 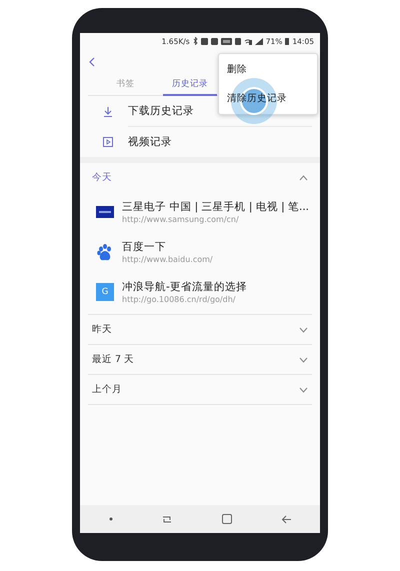 I want to click on download-icon, so click(x=108, y=111).